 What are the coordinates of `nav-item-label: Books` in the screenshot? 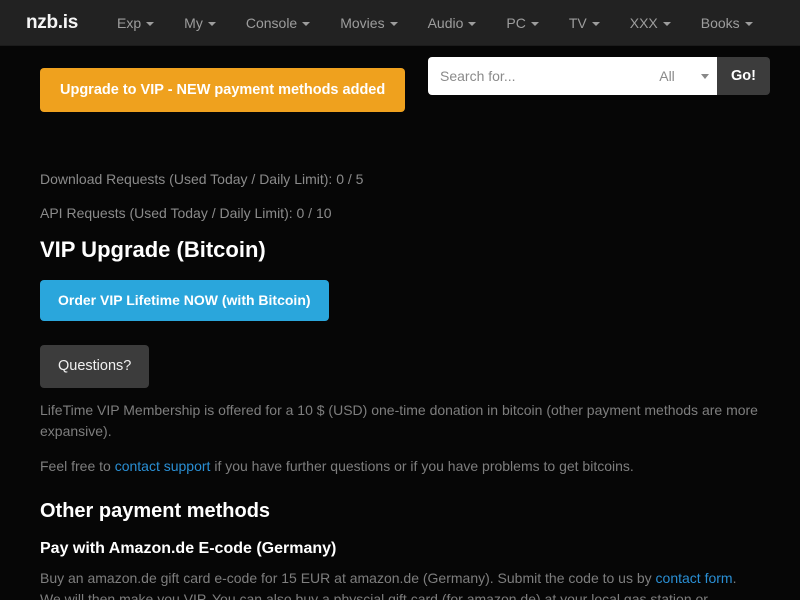 It's located at (720, 22).